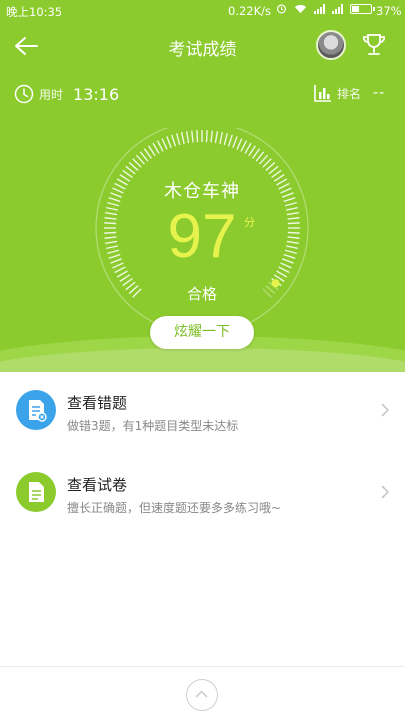  What do you see at coordinates (250, 11) in the screenshot?
I see `network-speed: 0.22K/s` at bounding box center [250, 11].